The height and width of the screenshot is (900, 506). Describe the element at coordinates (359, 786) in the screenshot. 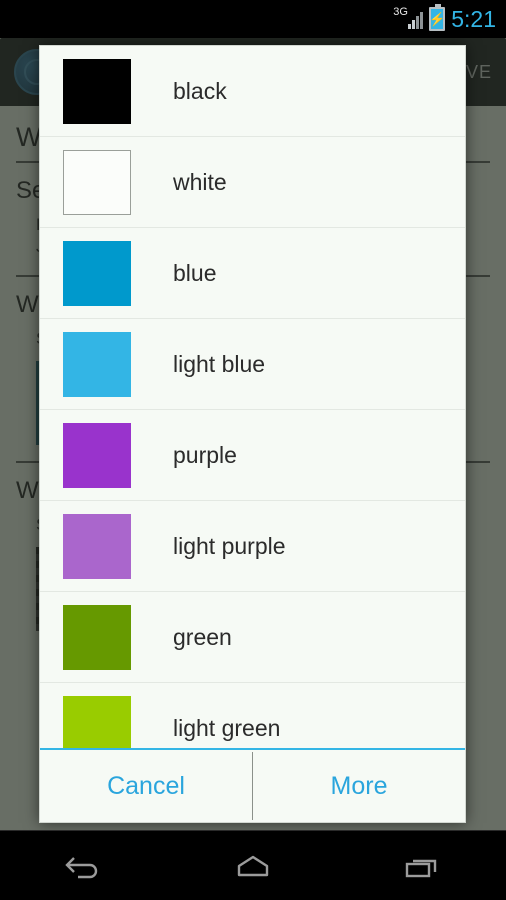

I see `more-button: More` at that location.